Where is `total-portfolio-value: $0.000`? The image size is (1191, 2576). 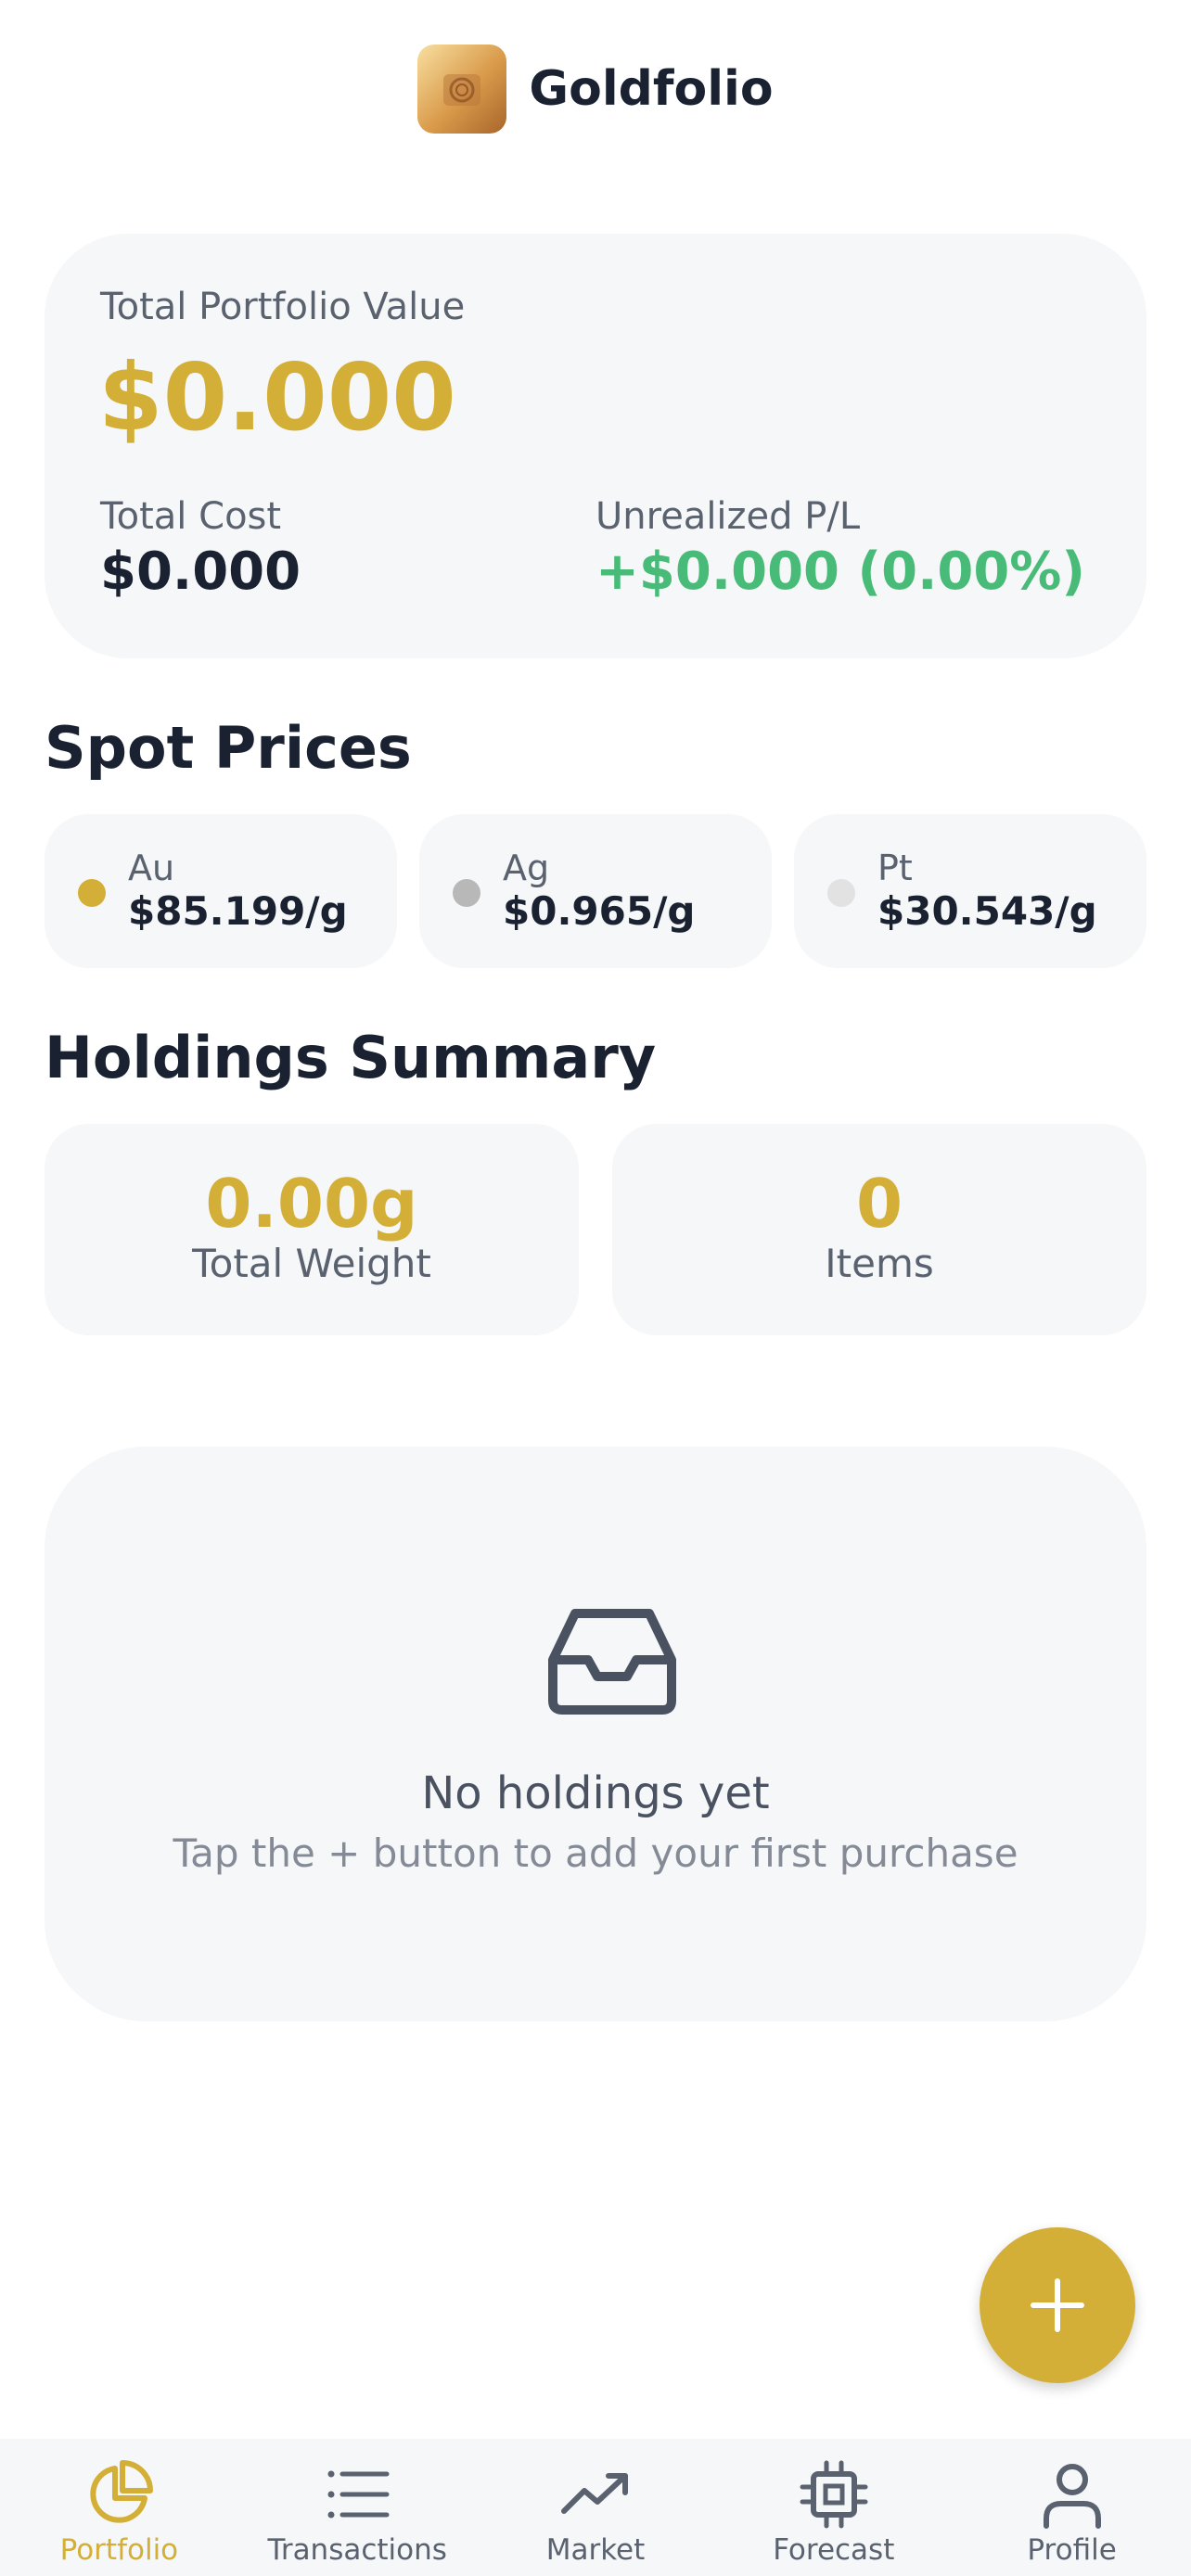
total-portfolio-value: $0.000 is located at coordinates (277, 398).